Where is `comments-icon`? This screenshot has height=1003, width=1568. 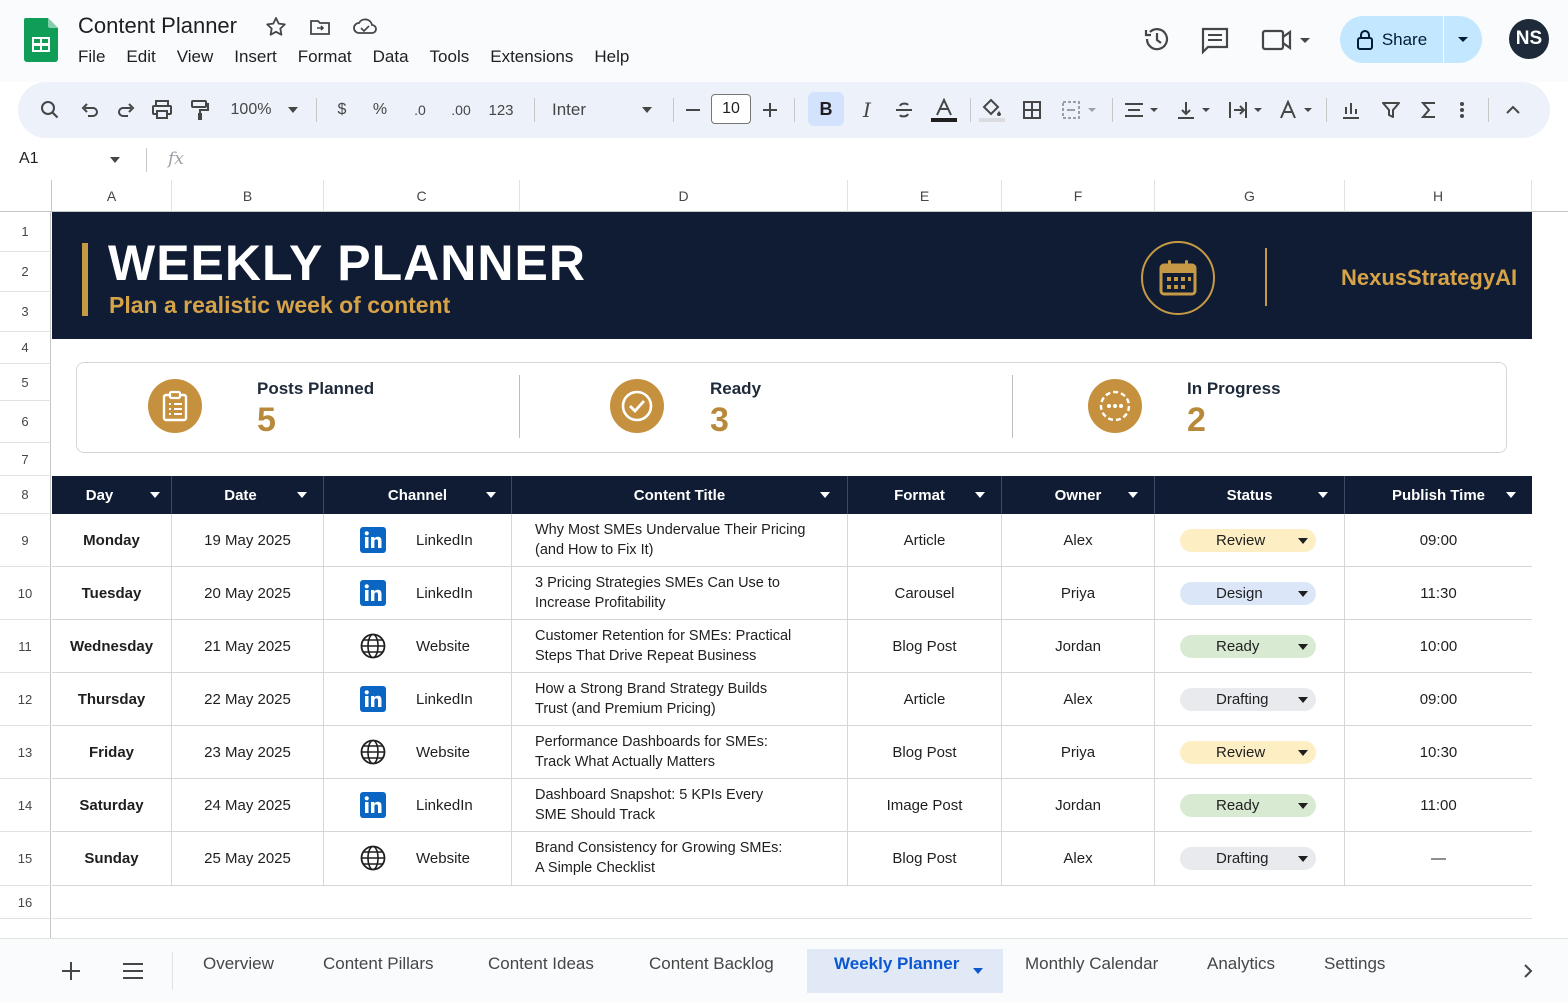
comments-icon is located at coordinates (1215, 40).